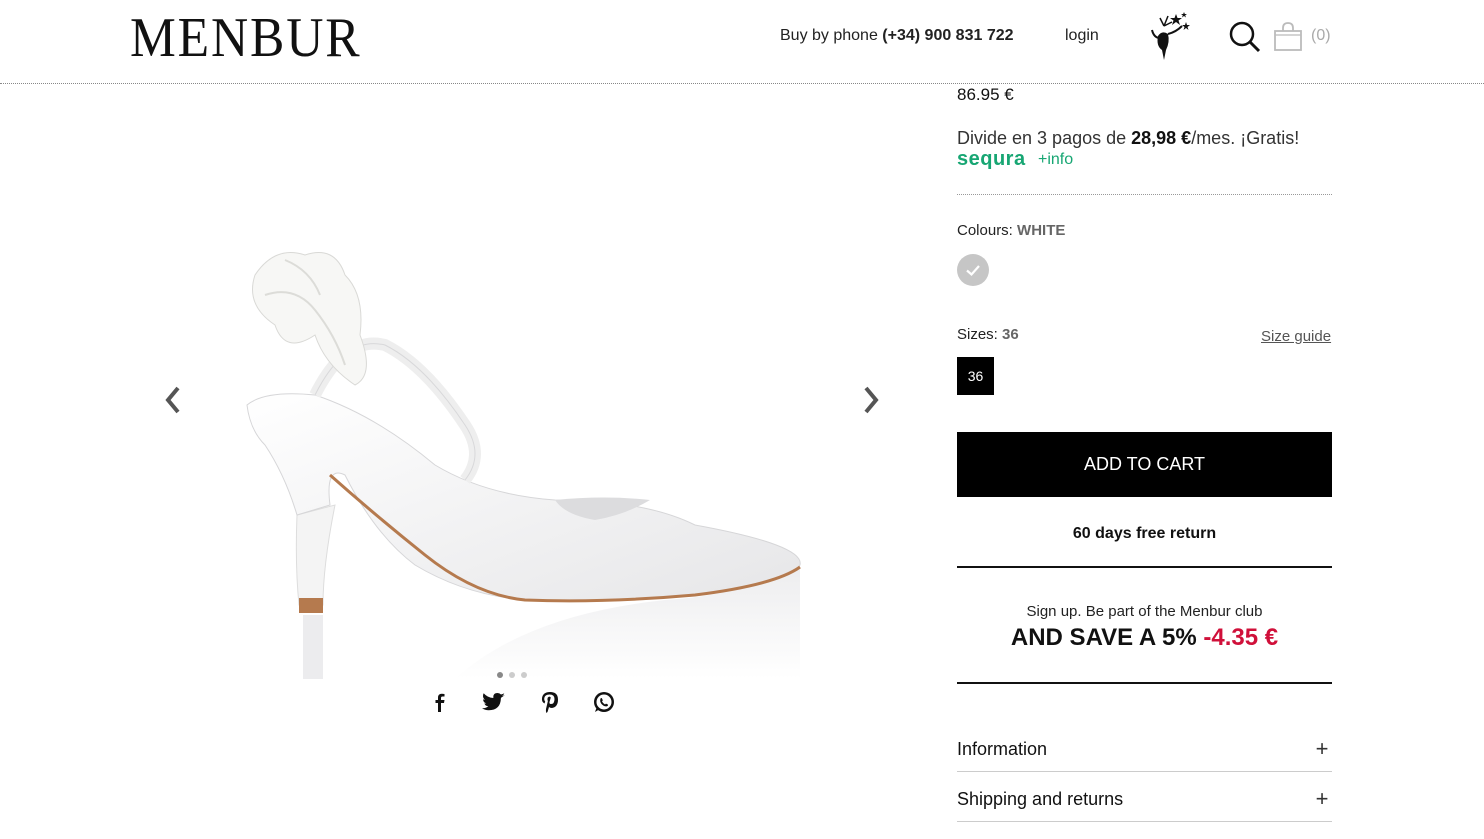  I want to click on phone-info: Buy by phone (+34) 900 831 722, so click(897, 36).